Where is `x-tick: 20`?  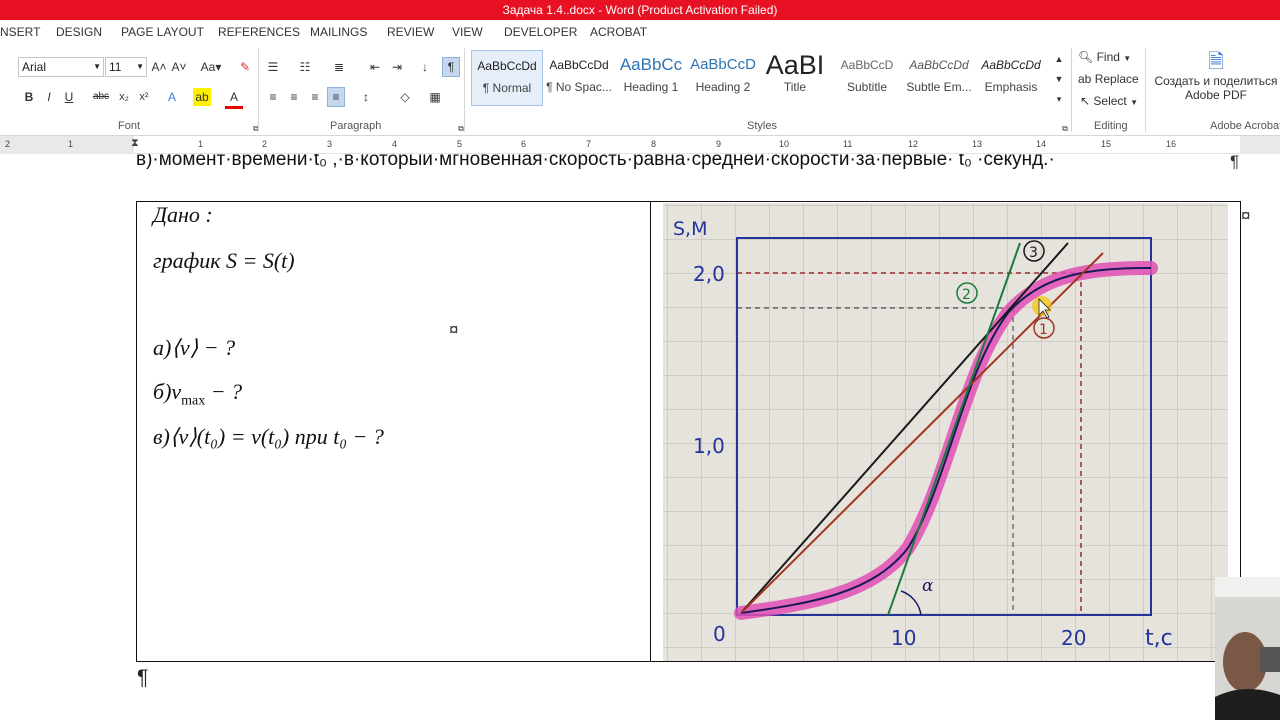
x-tick: 20 is located at coordinates (1073, 638).